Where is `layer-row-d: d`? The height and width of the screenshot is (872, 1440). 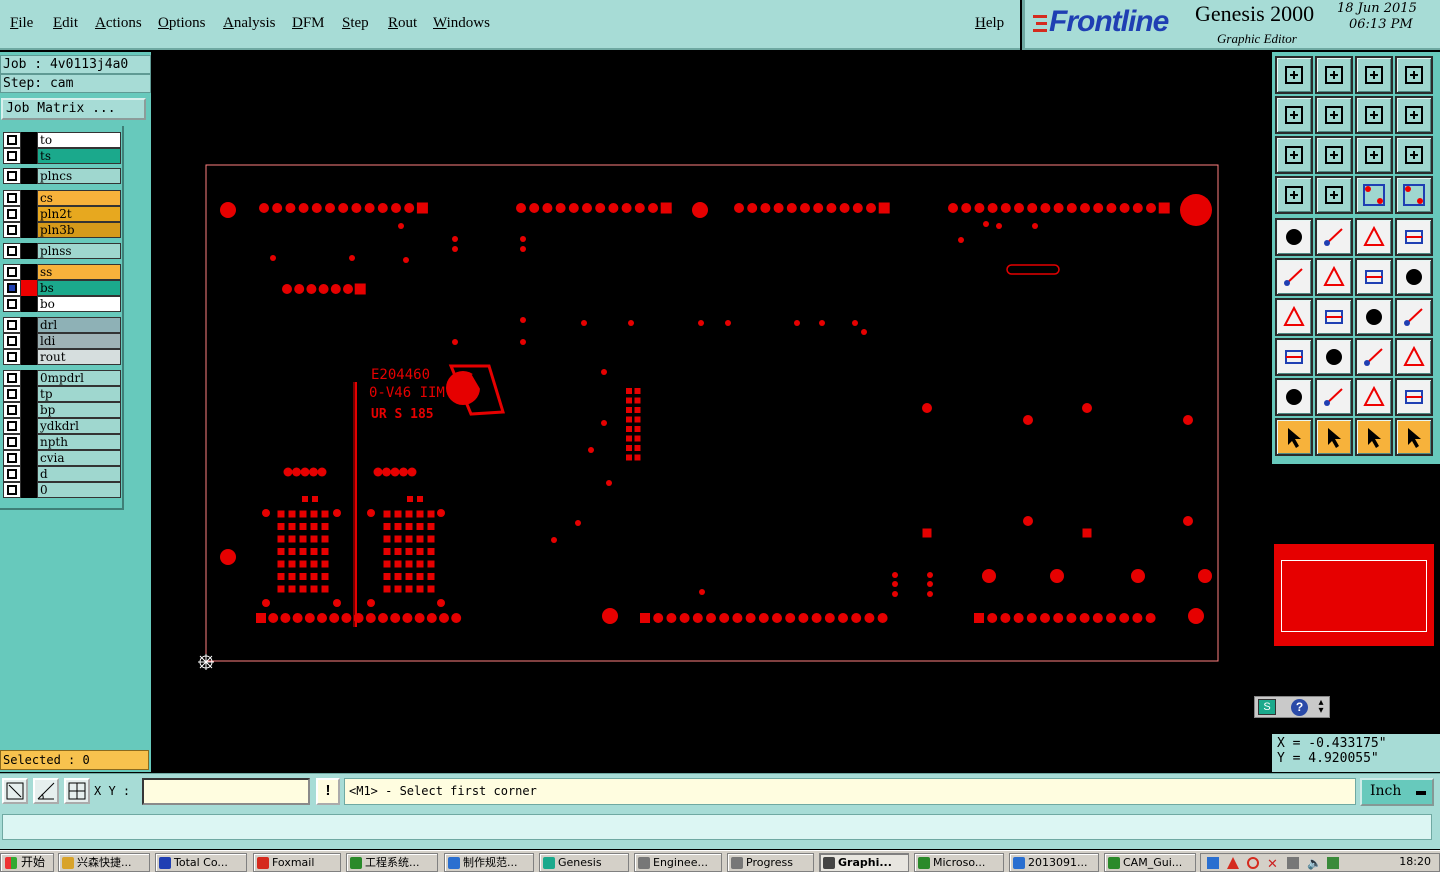
layer-row-d: d is located at coordinates (62, 474).